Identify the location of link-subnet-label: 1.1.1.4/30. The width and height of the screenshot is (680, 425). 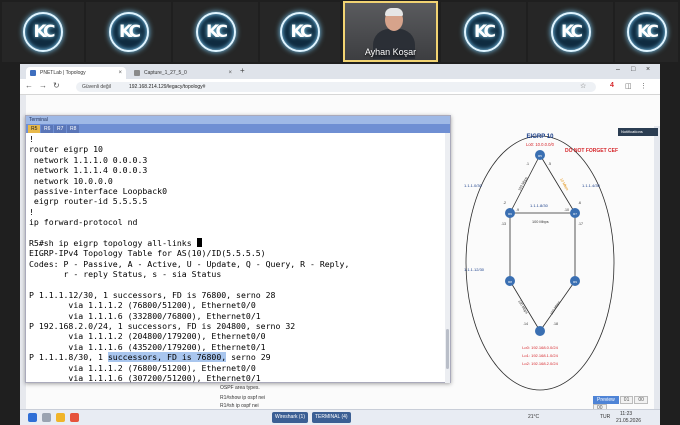
(591, 185).